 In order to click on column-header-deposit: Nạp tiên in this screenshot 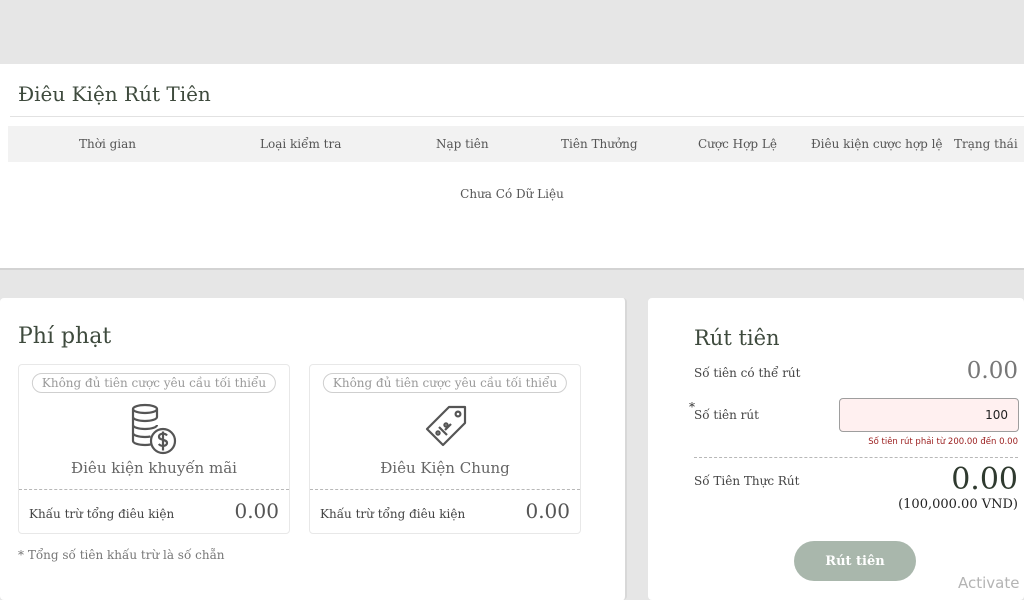, I will do `click(462, 144)`.